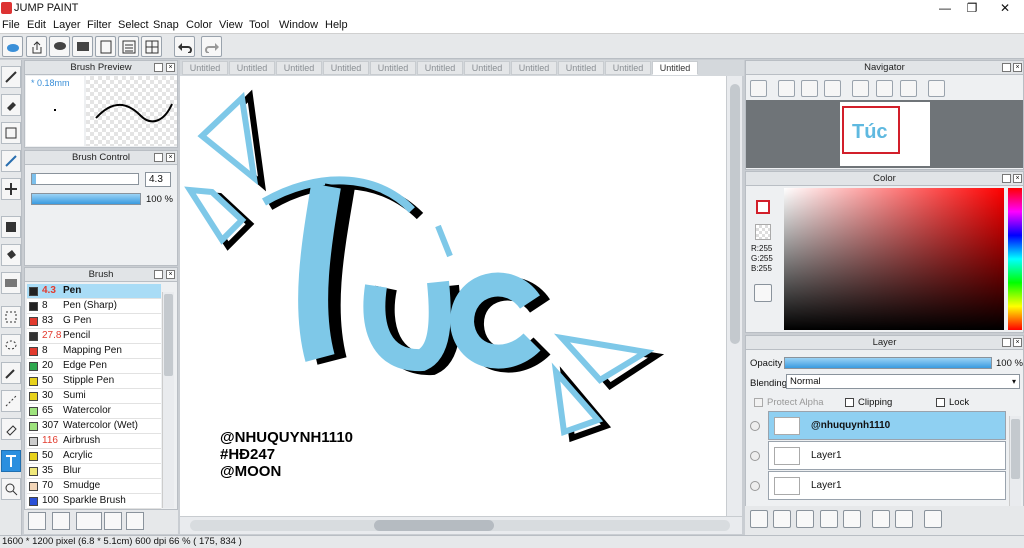 Image resolution: width=1024 pixels, height=548 pixels. What do you see at coordinates (782, 519) in the screenshot?
I see `new-layer-8bit-icon` at bounding box center [782, 519].